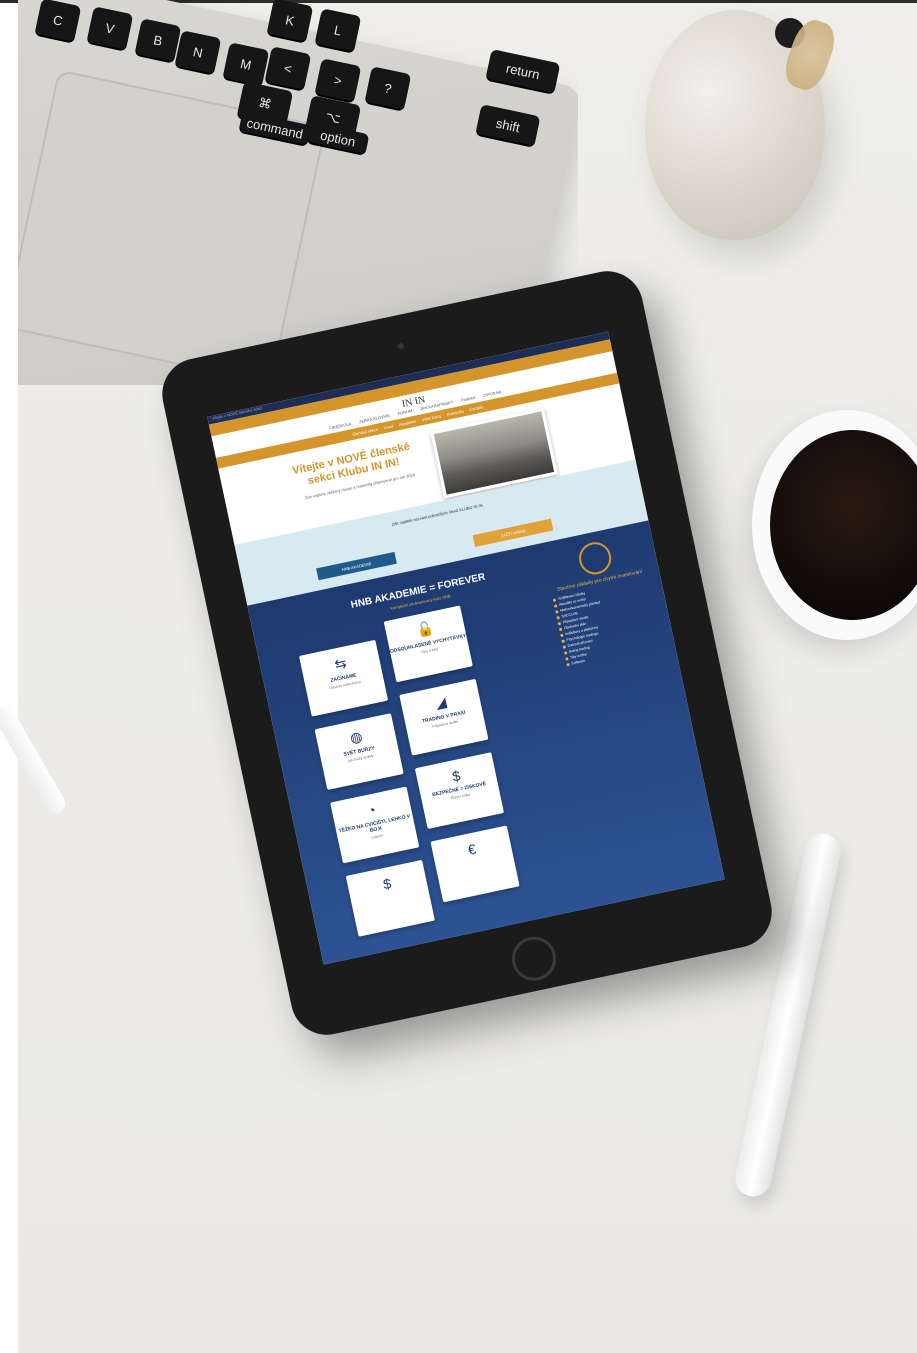  I want to click on course-card: ◔ TĚŽKO NA CVIČIŠTI, LEHKO V BOJI Cvičení, so click(375, 825).